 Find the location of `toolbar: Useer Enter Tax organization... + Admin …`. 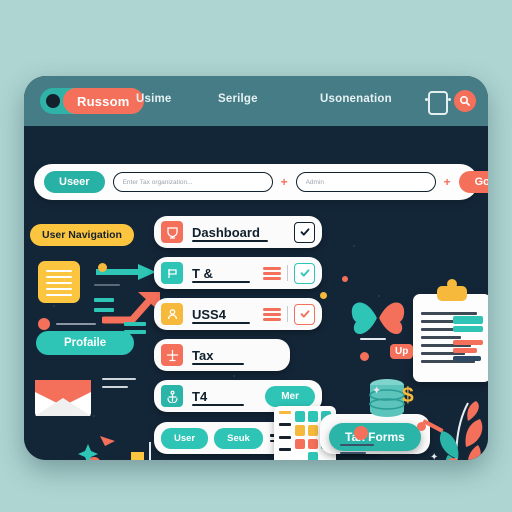

toolbar: Useer Enter Tax organization... + Admin … is located at coordinates (261, 182).